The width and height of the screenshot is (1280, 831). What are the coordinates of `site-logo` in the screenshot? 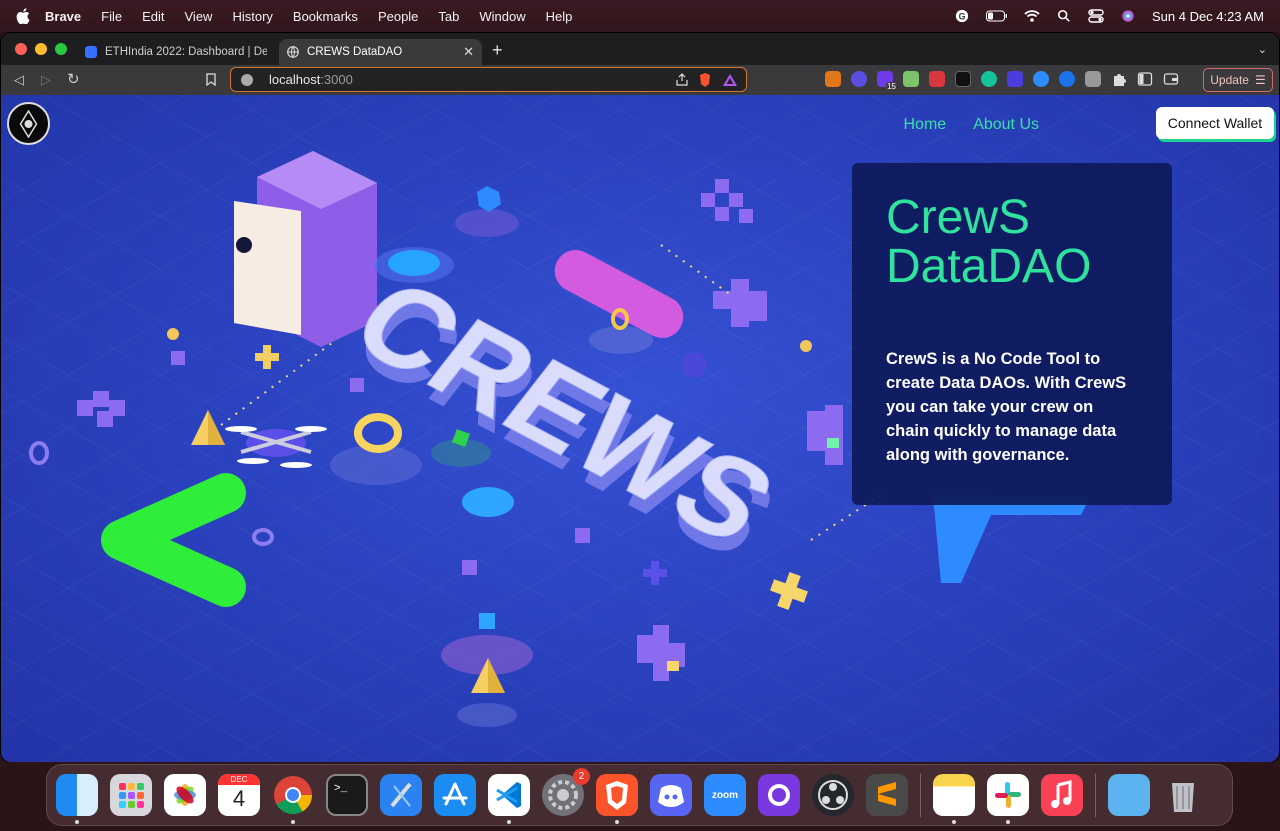 It's located at (28, 123).